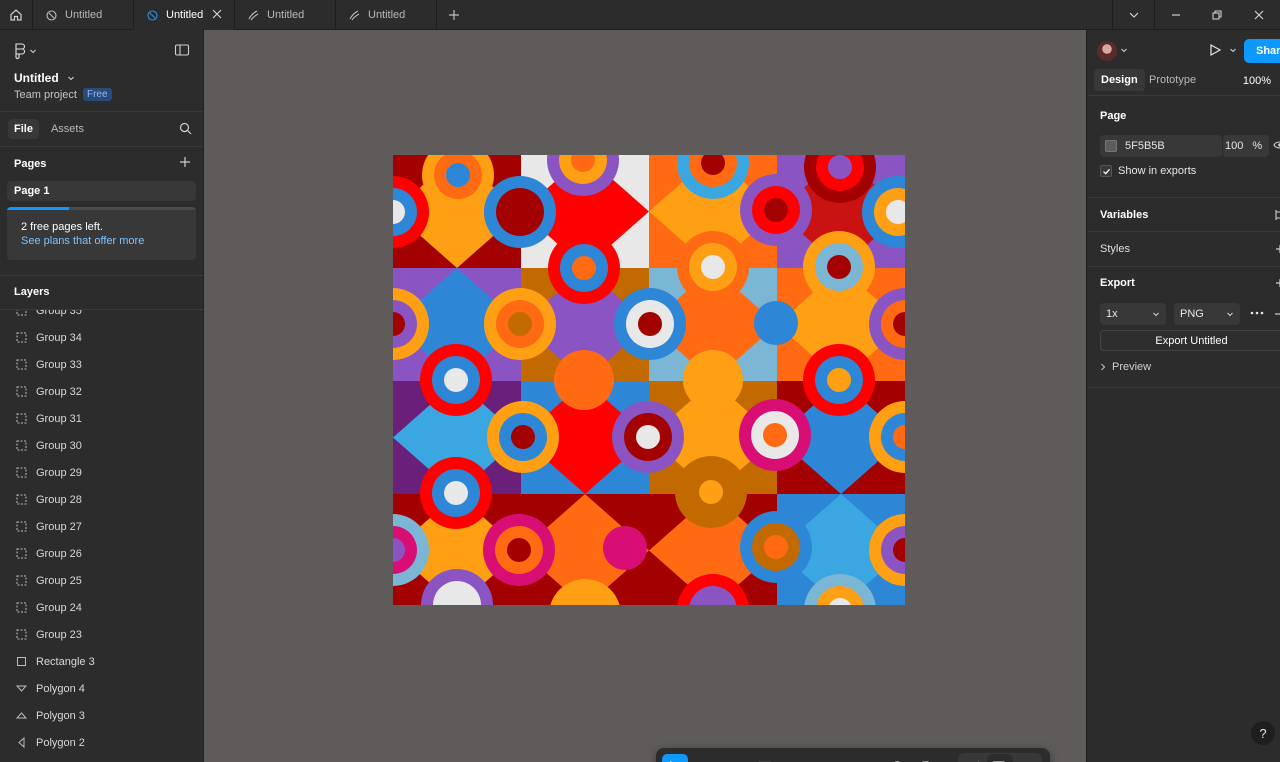  I want to click on minimize-button, so click(1175, 15).